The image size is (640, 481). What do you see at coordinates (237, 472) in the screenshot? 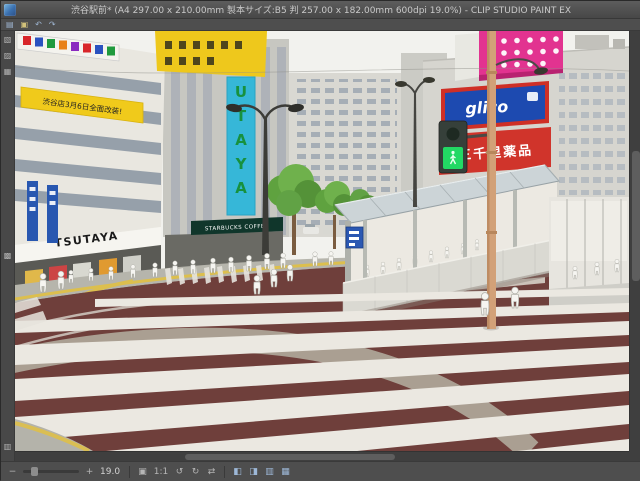
I see `nav-window-icon-1: ◧` at bounding box center [237, 472].